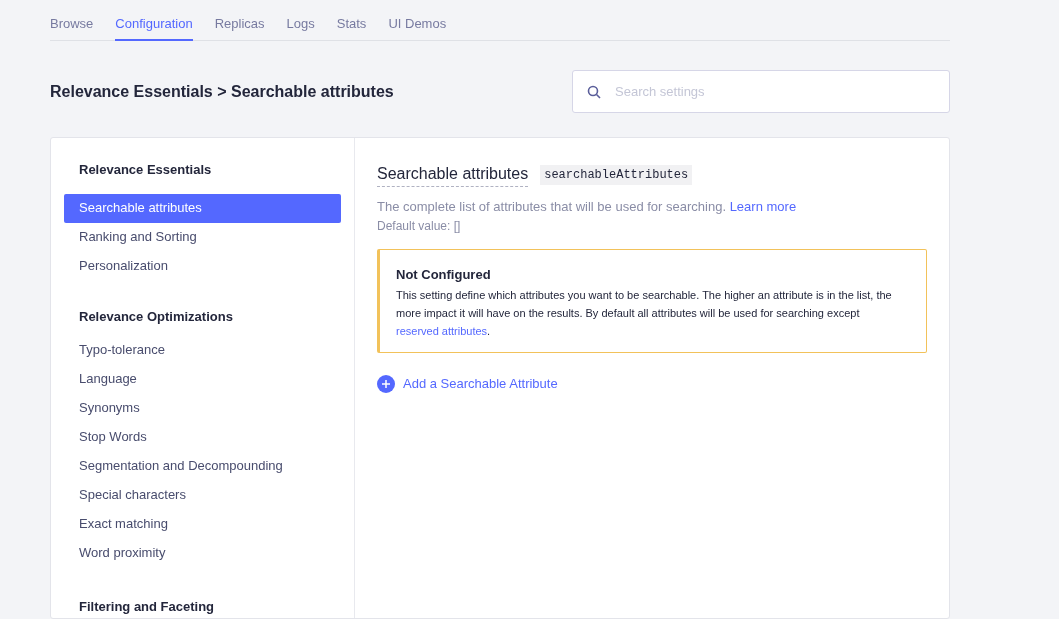 Image resolution: width=1059 pixels, height=619 pixels. I want to click on nav-tab: Replicas, so click(239, 20).